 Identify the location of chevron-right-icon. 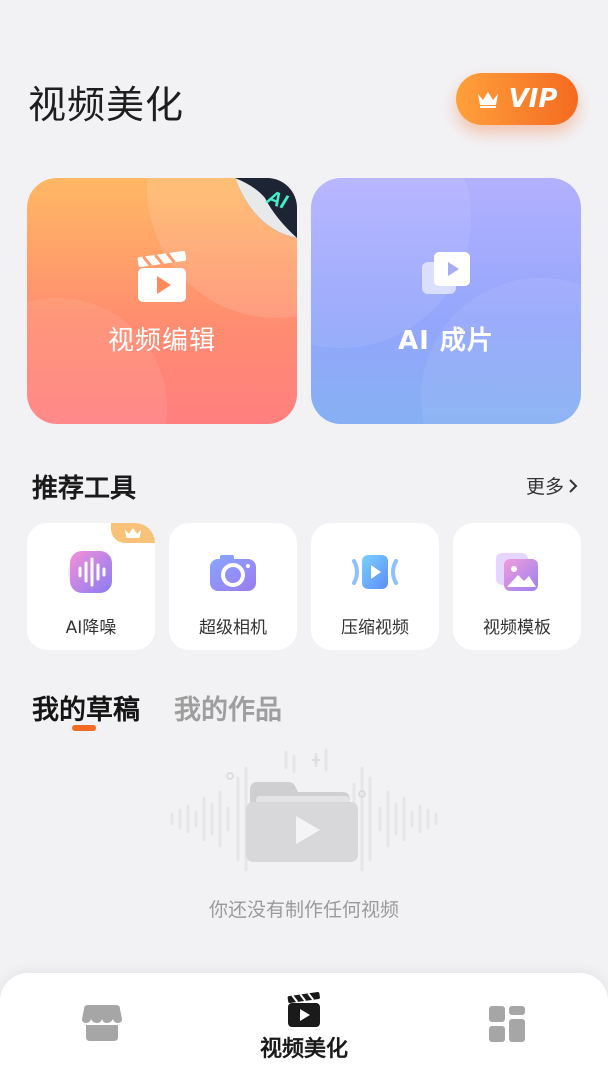
(573, 485).